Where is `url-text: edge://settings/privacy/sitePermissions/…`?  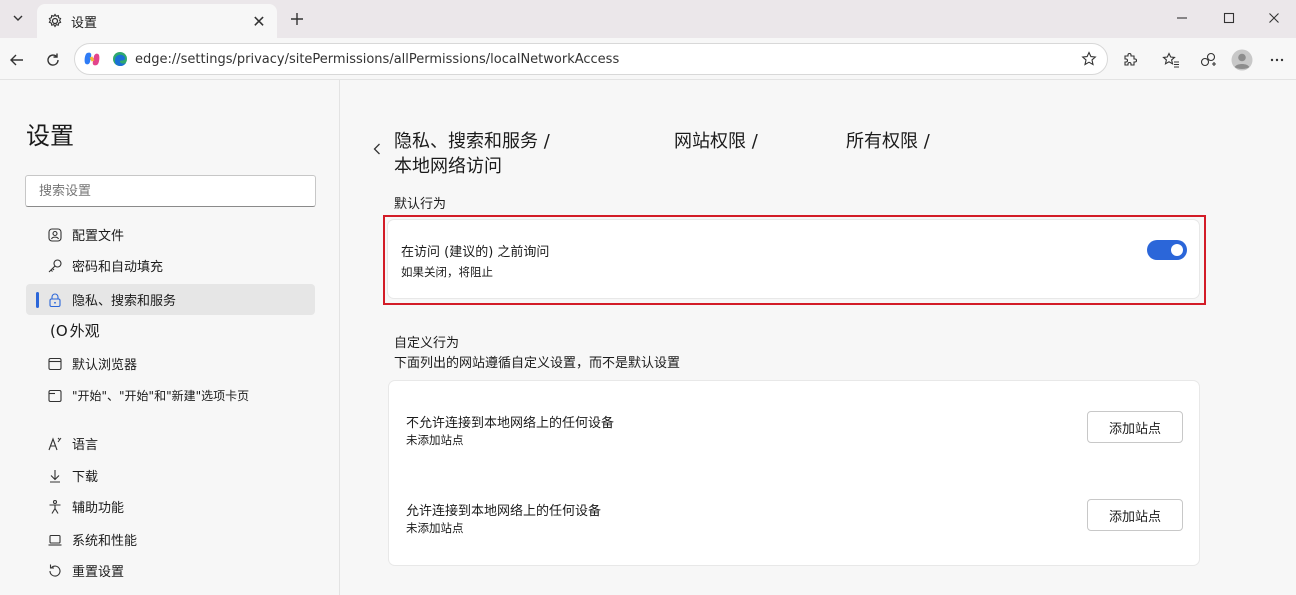
url-text: edge://settings/privacy/sitePermissions/… is located at coordinates (607, 59).